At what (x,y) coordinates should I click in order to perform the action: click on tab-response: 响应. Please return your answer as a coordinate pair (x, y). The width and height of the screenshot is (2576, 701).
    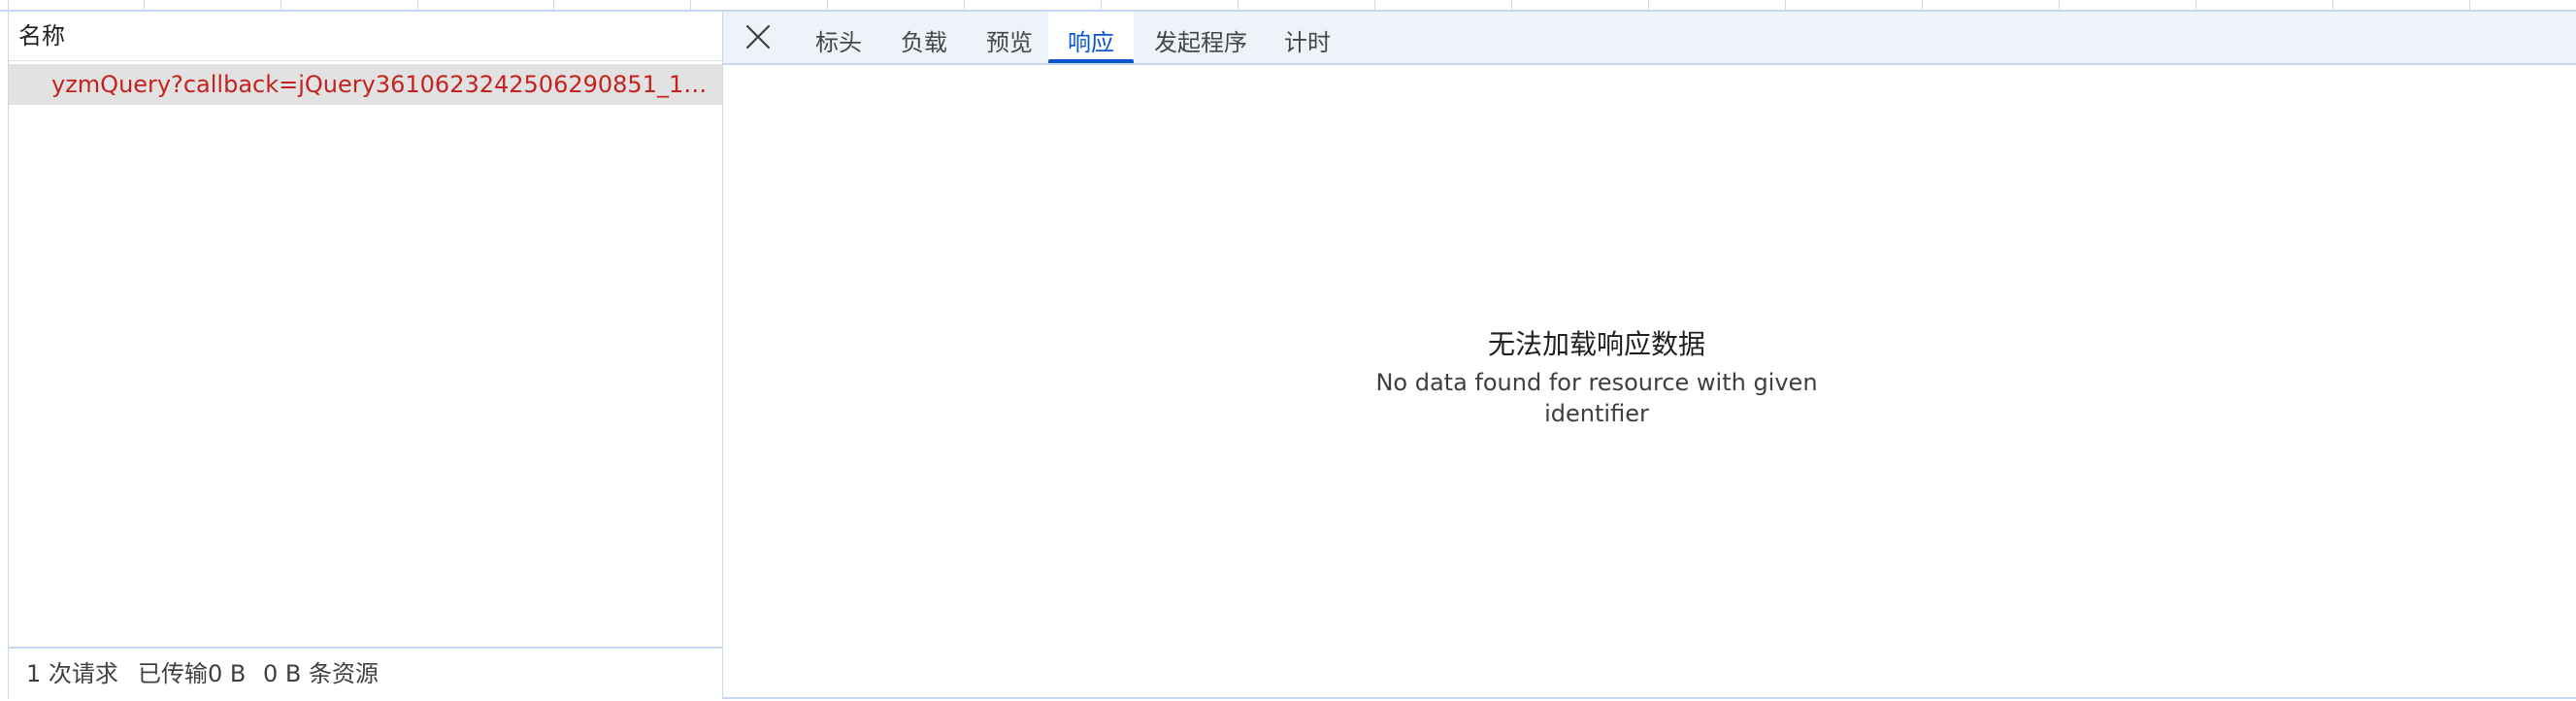
    Looking at the image, I should click on (1091, 37).